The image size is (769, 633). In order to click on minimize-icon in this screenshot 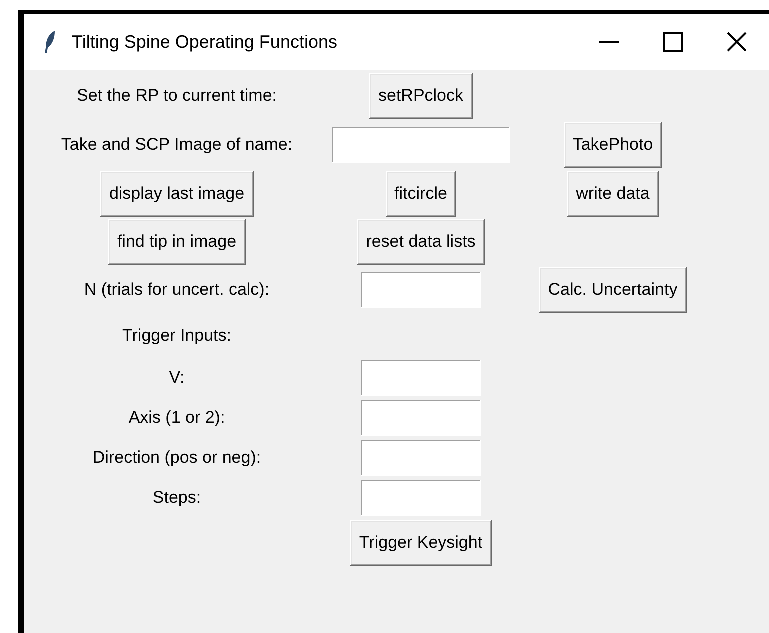, I will do `click(609, 42)`.